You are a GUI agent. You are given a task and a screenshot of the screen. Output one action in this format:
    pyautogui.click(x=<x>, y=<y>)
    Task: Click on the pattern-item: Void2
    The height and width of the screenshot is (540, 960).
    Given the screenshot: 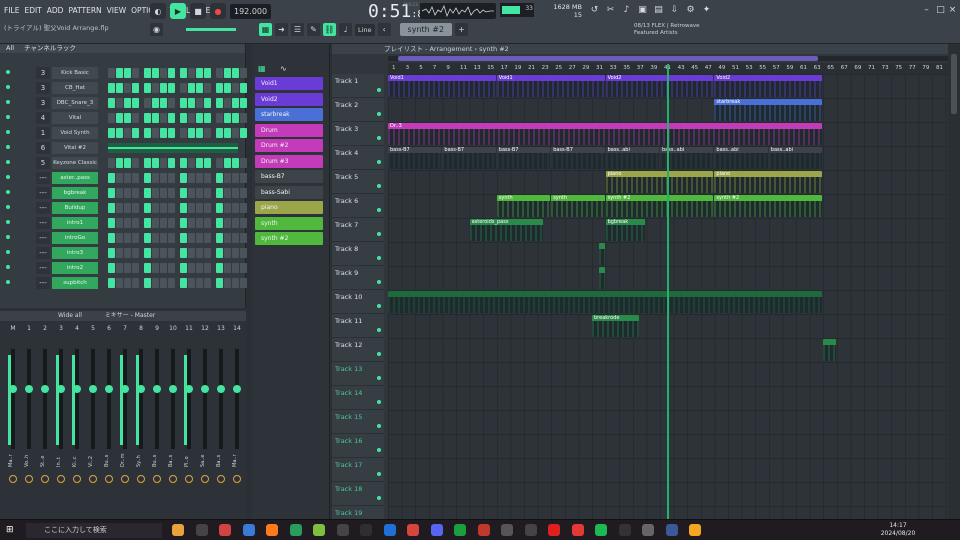 What is the action you would take?
    pyautogui.click(x=289, y=99)
    